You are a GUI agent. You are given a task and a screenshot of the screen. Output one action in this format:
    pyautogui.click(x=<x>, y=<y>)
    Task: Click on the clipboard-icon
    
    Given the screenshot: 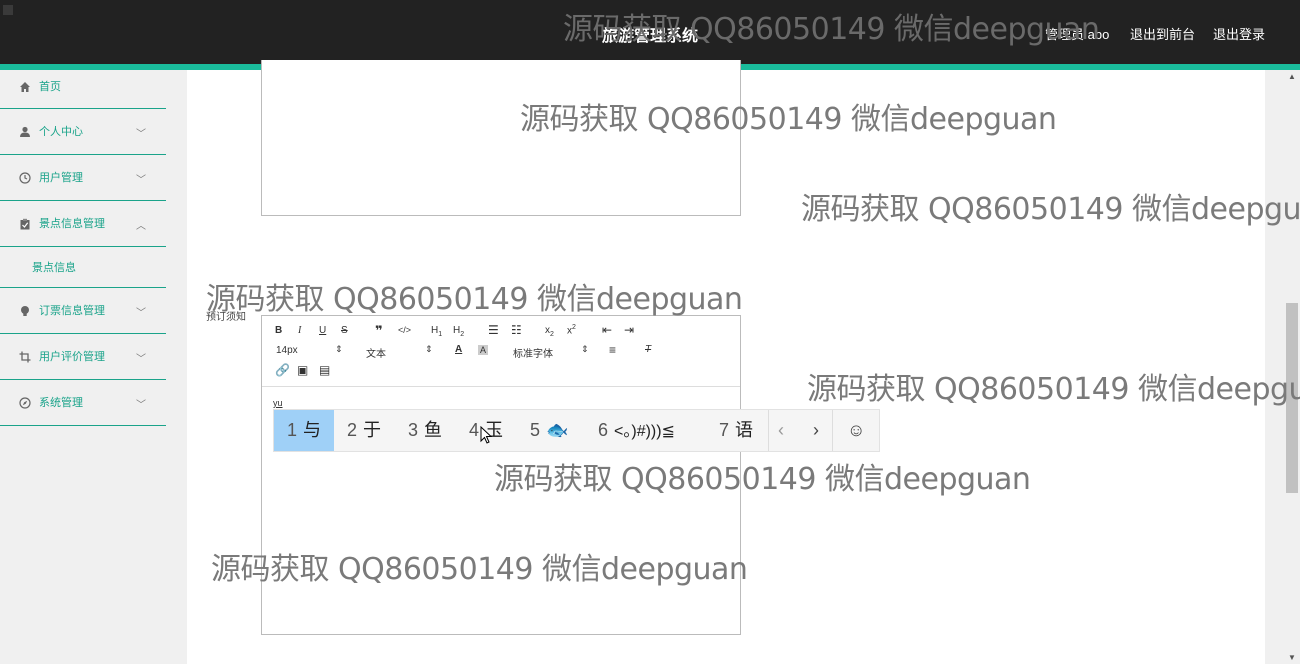 What is the action you would take?
    pyautogui.click(x=25, y=223)
    